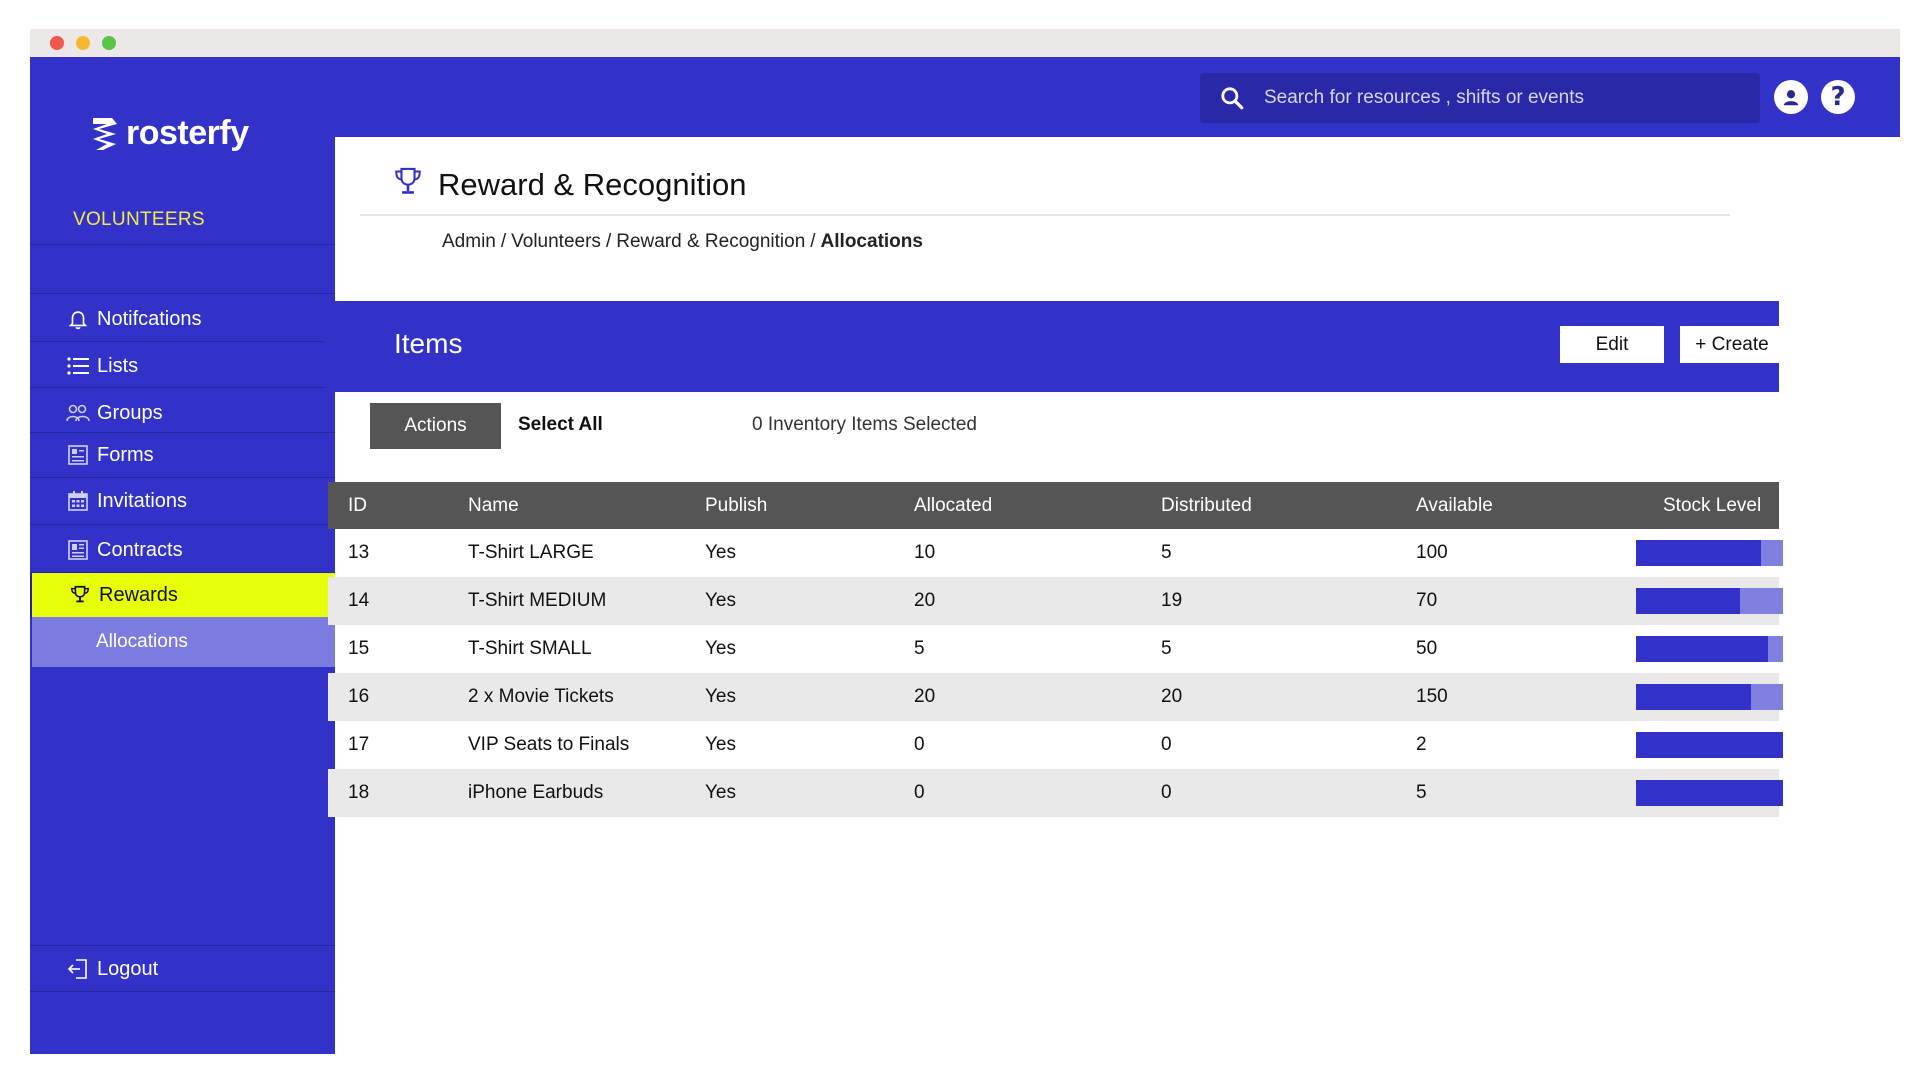 The width and height of the screenshot is (1920, 1080). What do you see at coordinates (1512, 98) in the screenshot?
I see `search-input` at bounding box center [1512, 98].